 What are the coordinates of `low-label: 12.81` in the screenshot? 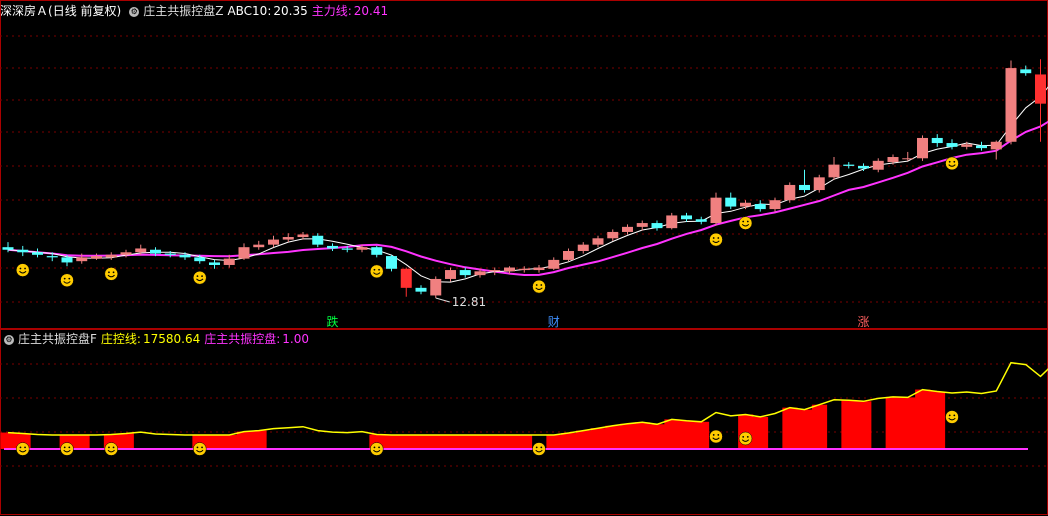 It's located at (469, 302).